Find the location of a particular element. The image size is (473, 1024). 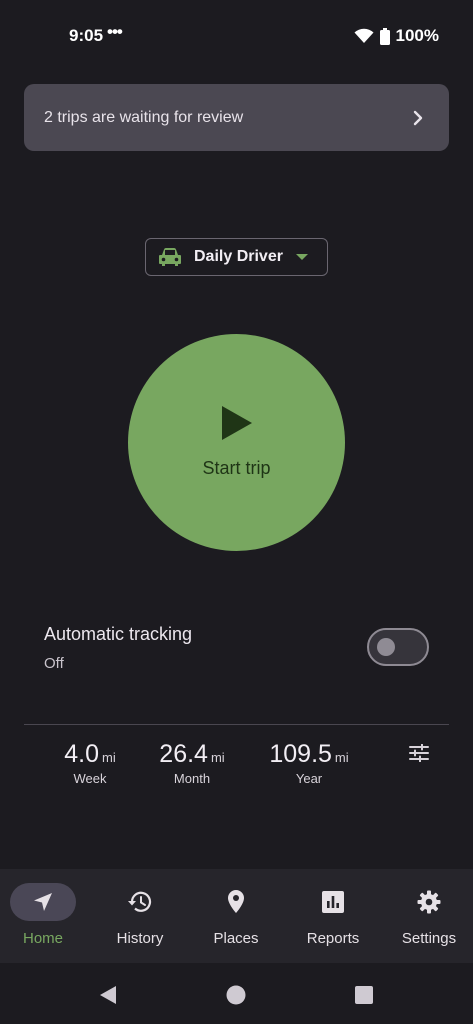

automatic-tracking-toggle is located at coordinates (398, 647).